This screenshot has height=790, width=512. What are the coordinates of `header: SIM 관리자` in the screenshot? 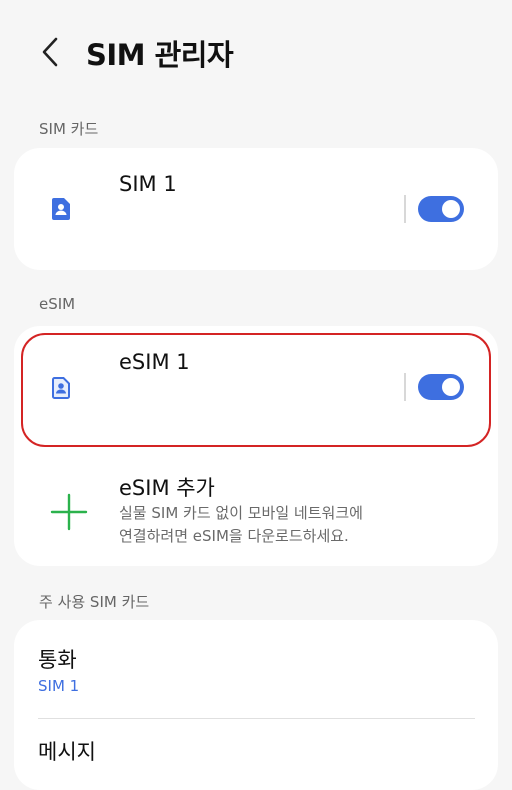 It's located at (256, 52).